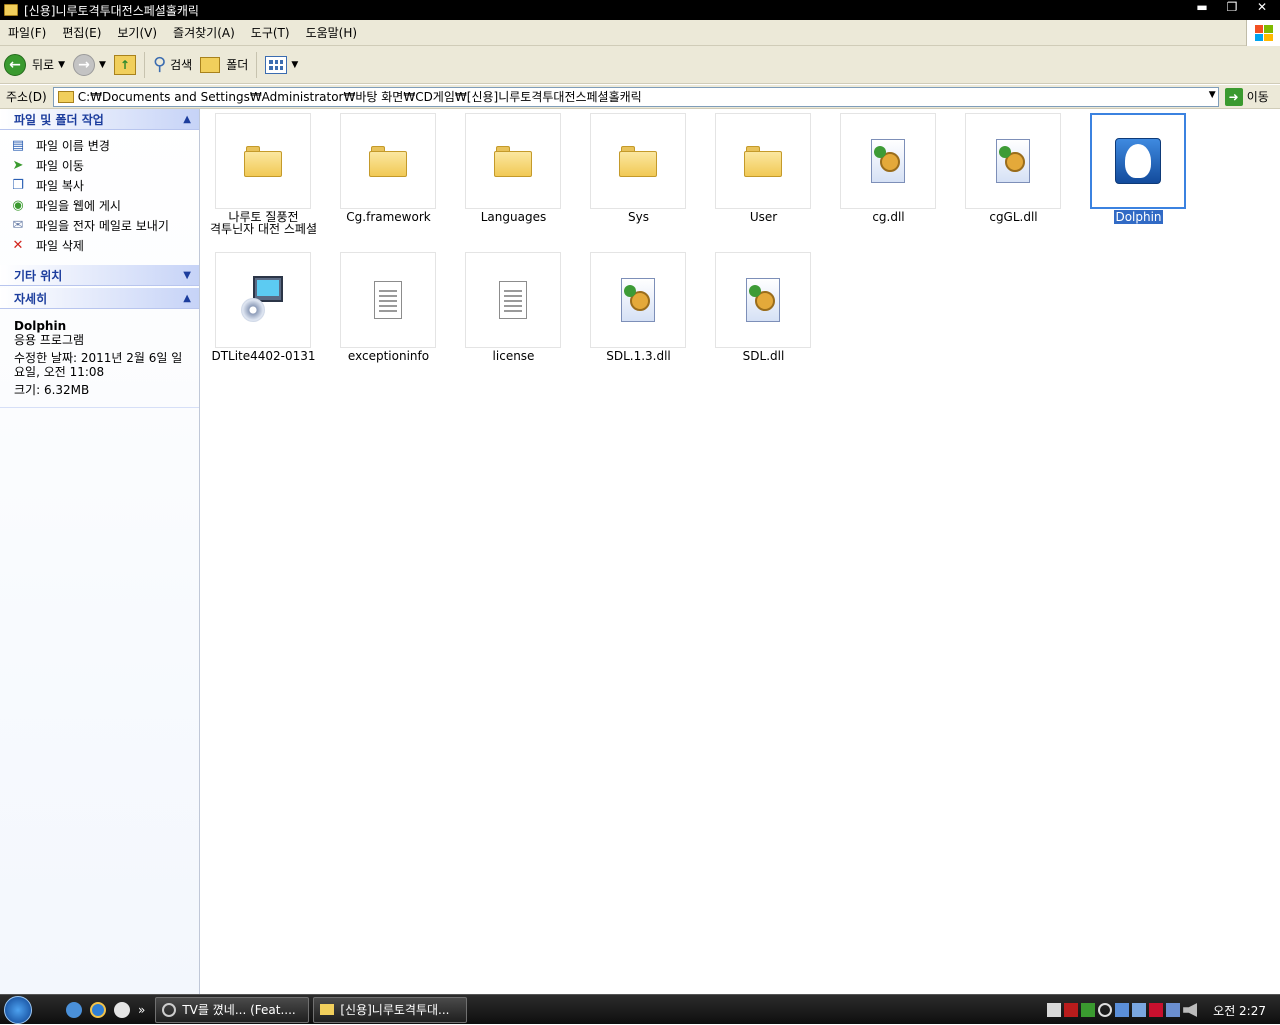 The image size is (1280, 1025). Describe the element at coordinates (144, 64) in the screenshot. I see `toolbar-separator` at that location.